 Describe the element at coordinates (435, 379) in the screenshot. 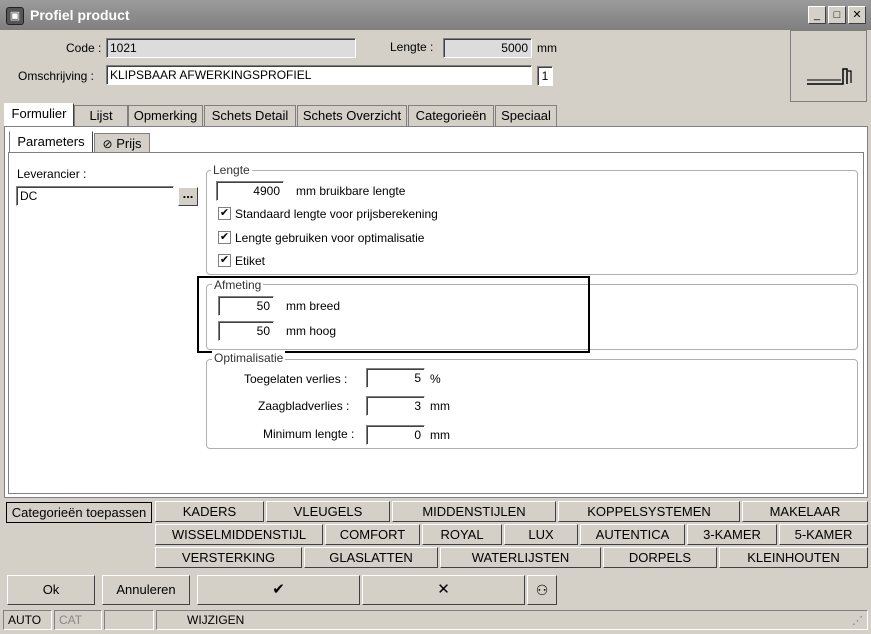

I see `toegelaten-verlies-unit: %` at that location.